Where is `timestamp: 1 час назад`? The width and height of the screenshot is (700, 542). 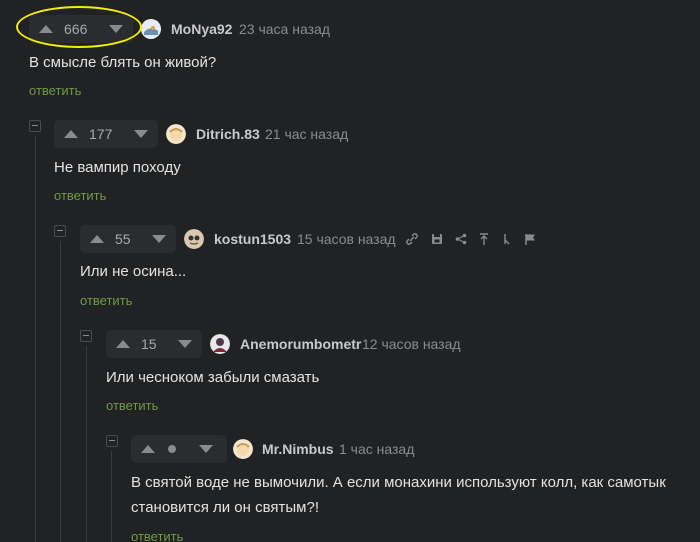 timestamp: 1 час назад is located at coordinates (376, 449).